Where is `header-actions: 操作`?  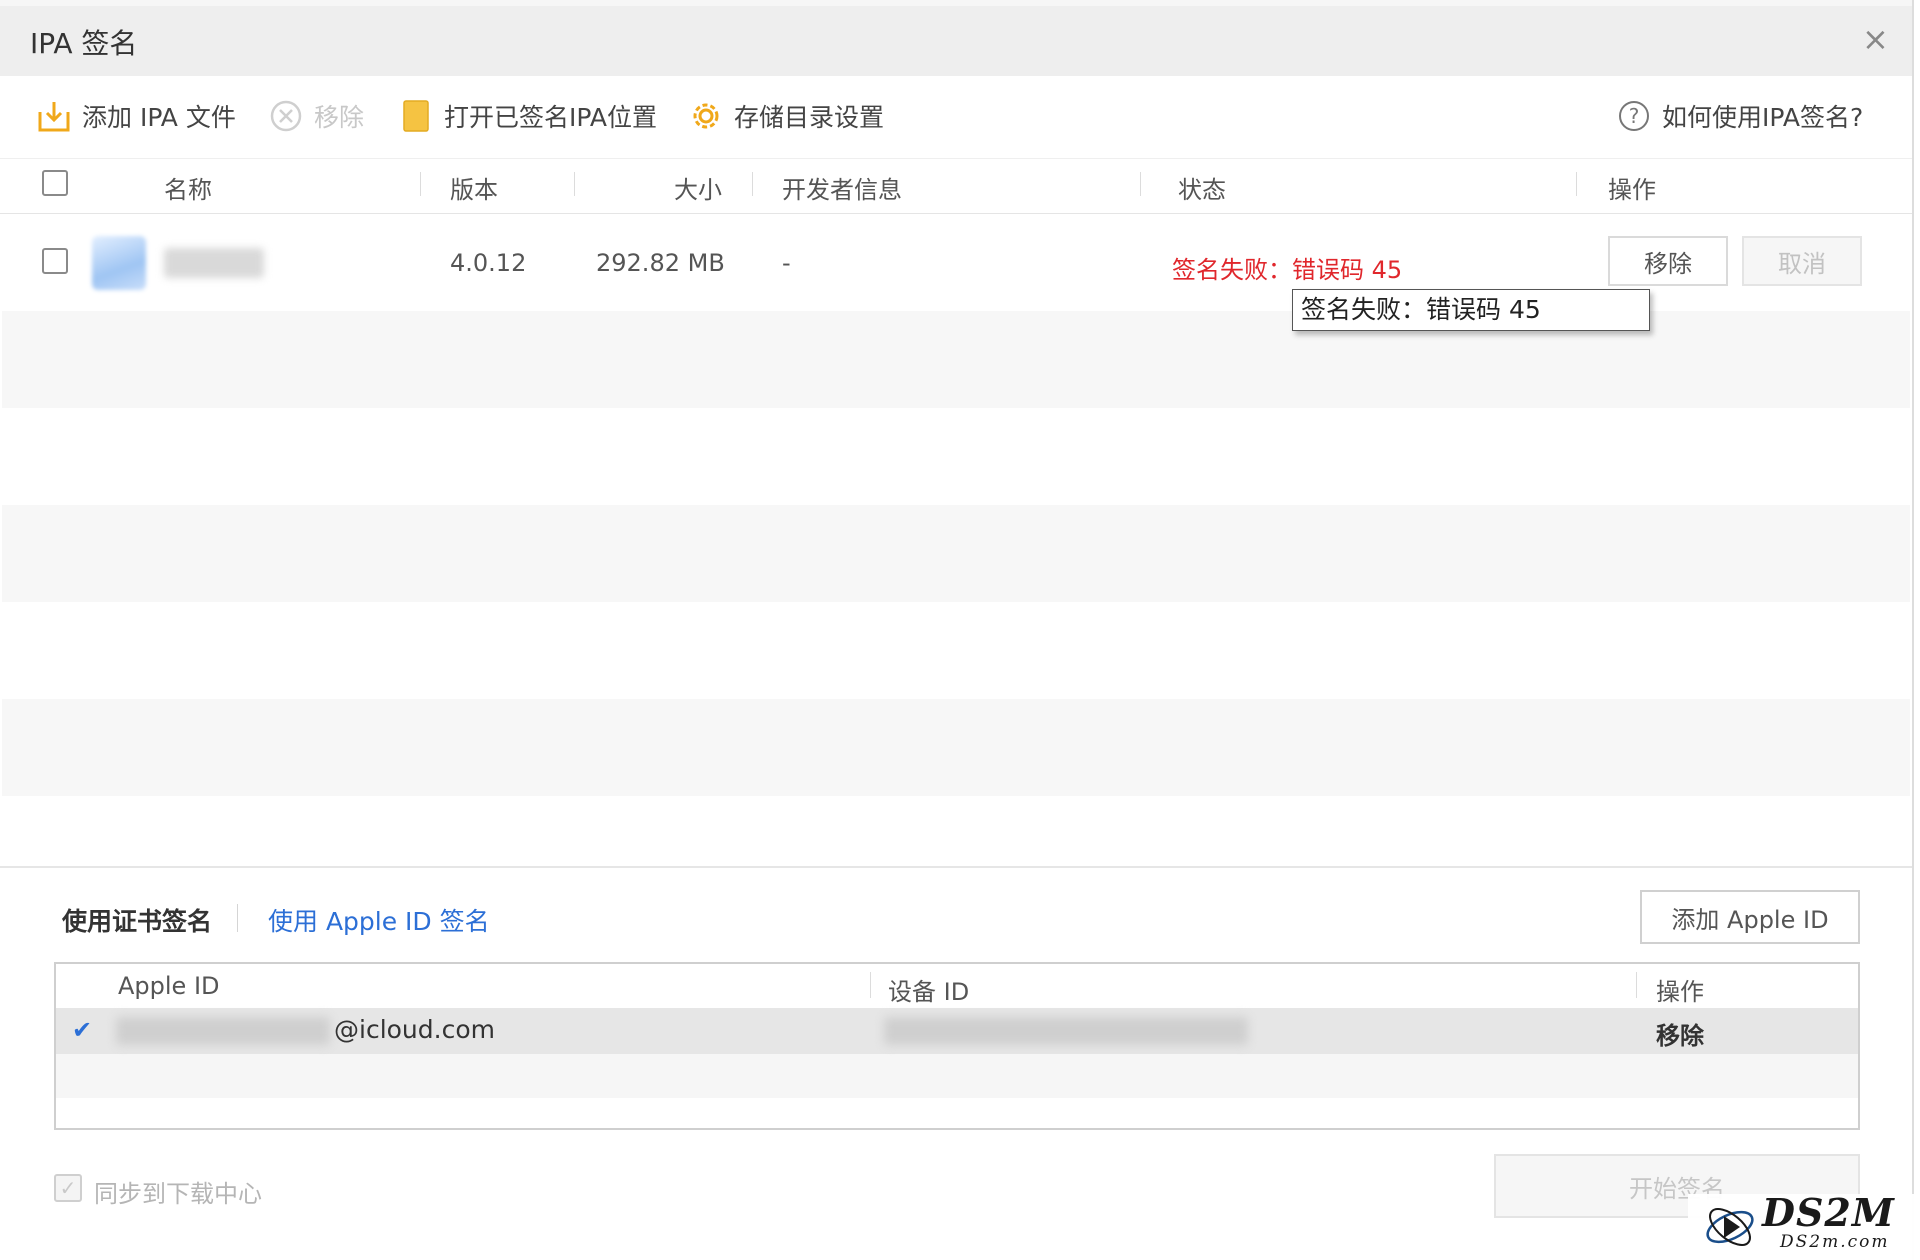 header-actions: 操作 is located at coordinates (1632, 190).